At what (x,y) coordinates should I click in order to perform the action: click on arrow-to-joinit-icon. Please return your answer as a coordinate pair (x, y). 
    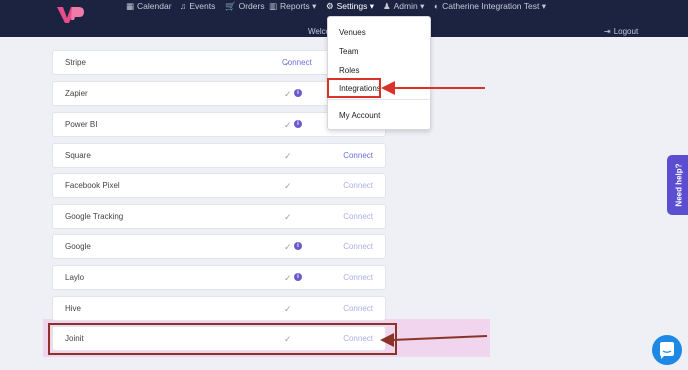
    Looking at the image, I should click on (434, 340).